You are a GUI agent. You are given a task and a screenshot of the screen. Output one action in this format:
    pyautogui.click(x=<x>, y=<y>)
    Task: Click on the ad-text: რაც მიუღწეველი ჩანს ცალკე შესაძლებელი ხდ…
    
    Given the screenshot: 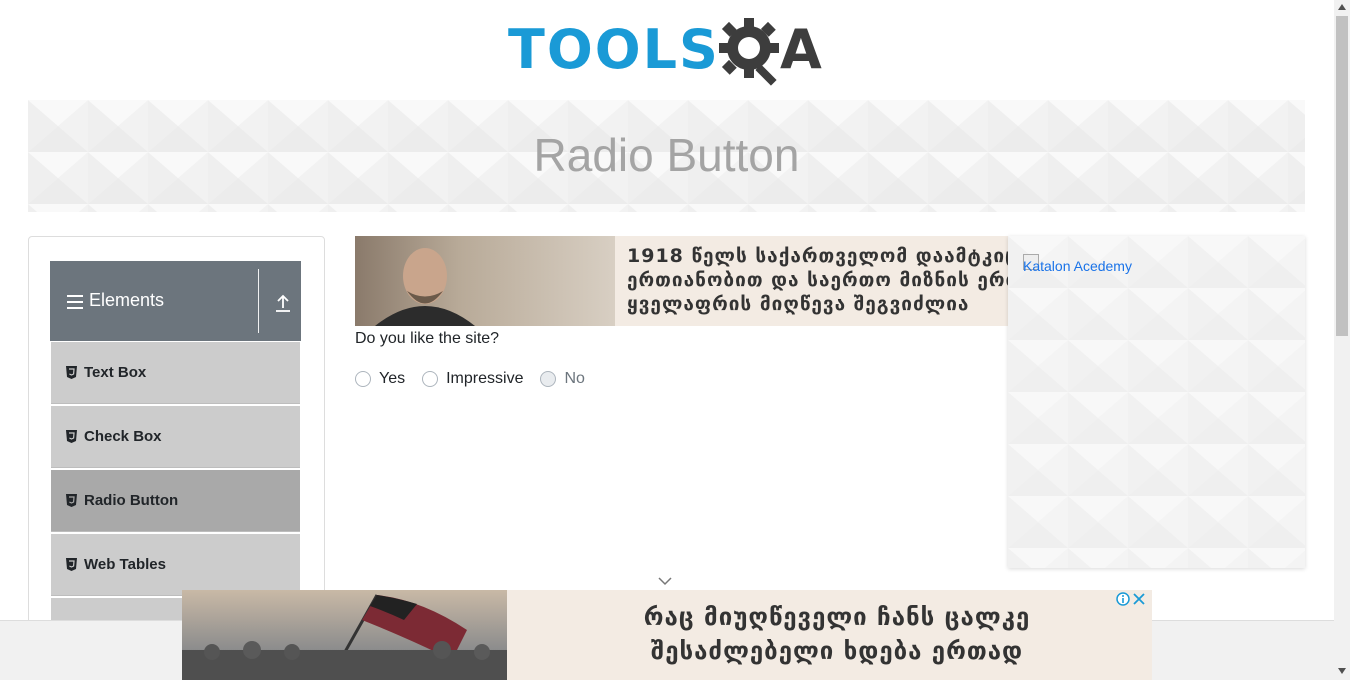 What is the action you would take?
    pyautogui.click(x=837, y=634)
    